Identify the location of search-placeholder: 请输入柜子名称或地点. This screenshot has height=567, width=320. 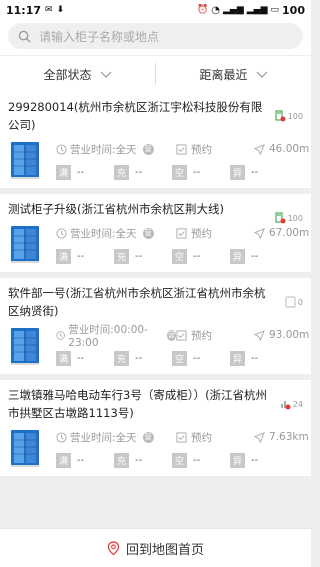
(99, 36).